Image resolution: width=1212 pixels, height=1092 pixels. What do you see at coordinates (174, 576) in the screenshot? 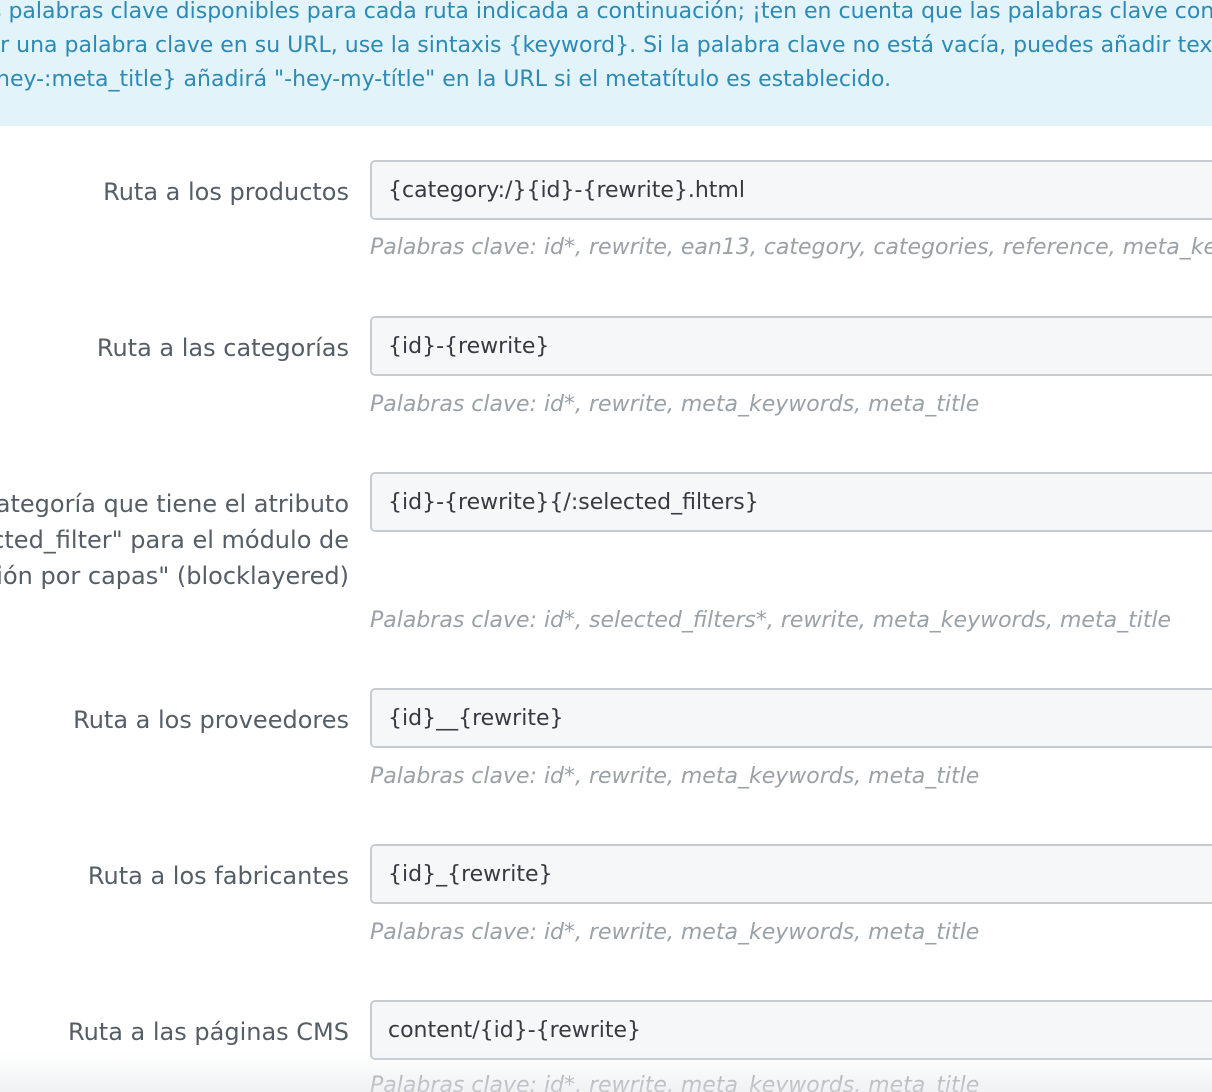
I see `route-label-layered-line: ión por capas" (blocklayered)` at bounding box center [174, 576].